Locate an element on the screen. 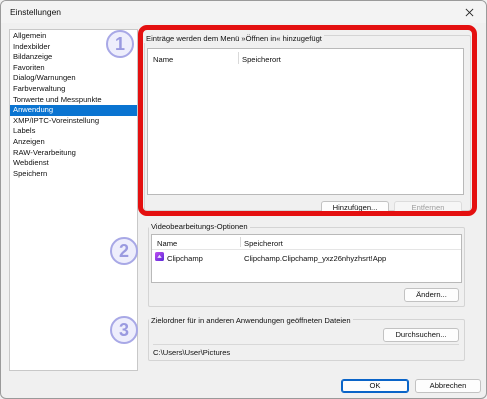 Image resolution: width=487 pixels, height=399 pixels. sidebar-item-raw-verarbeitung: RAW-Verarbeitung is located at coordinates (73, 153).